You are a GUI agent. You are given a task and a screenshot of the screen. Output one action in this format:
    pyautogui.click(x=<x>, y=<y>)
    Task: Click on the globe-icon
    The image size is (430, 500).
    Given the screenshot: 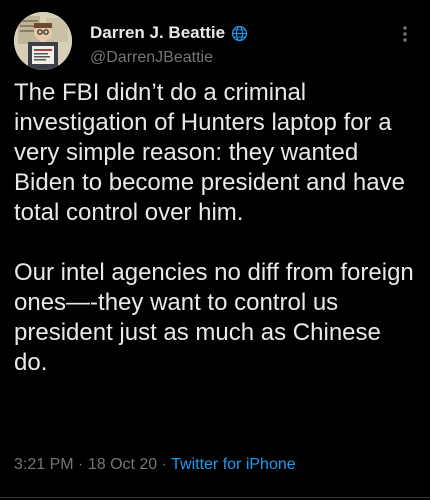 What is the action you would take?
    pyautogui.click(x=239, y=33)
    